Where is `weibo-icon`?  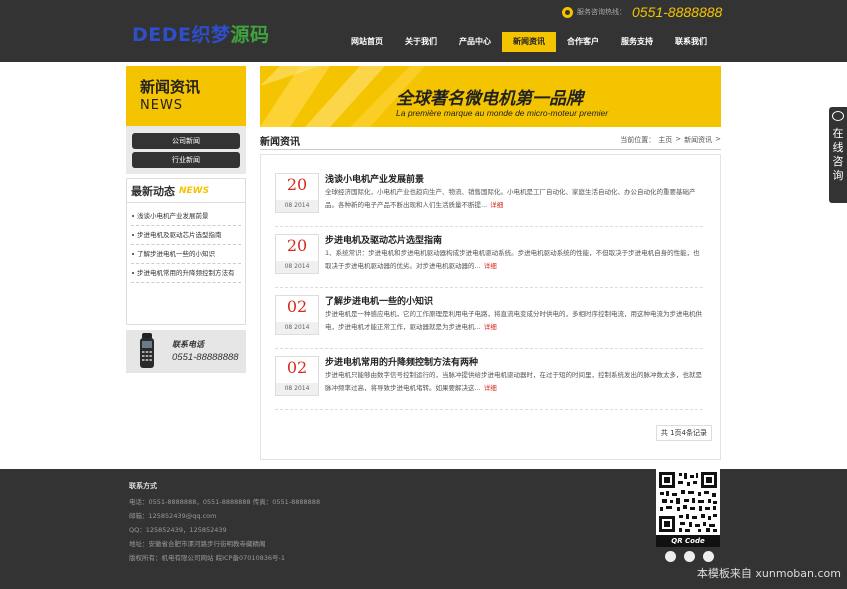 weibo-icon is located at coordinates (708, 556).